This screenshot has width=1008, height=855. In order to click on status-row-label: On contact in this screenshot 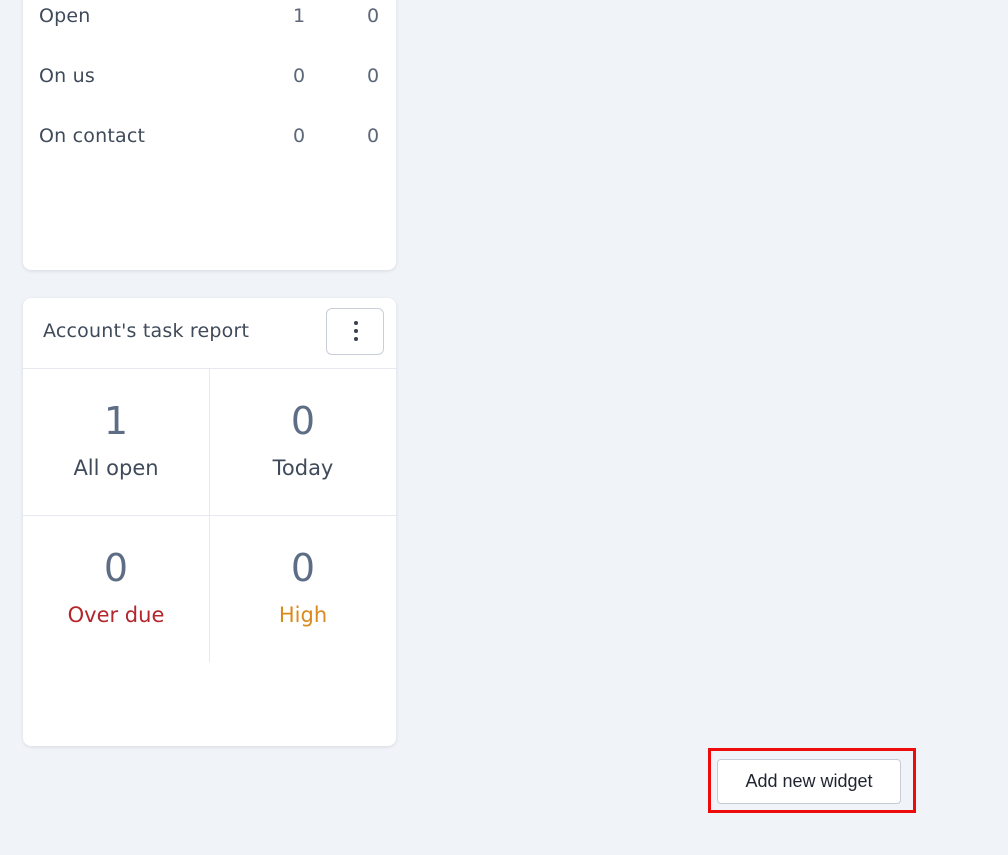, I will do `click(92, 136)`.